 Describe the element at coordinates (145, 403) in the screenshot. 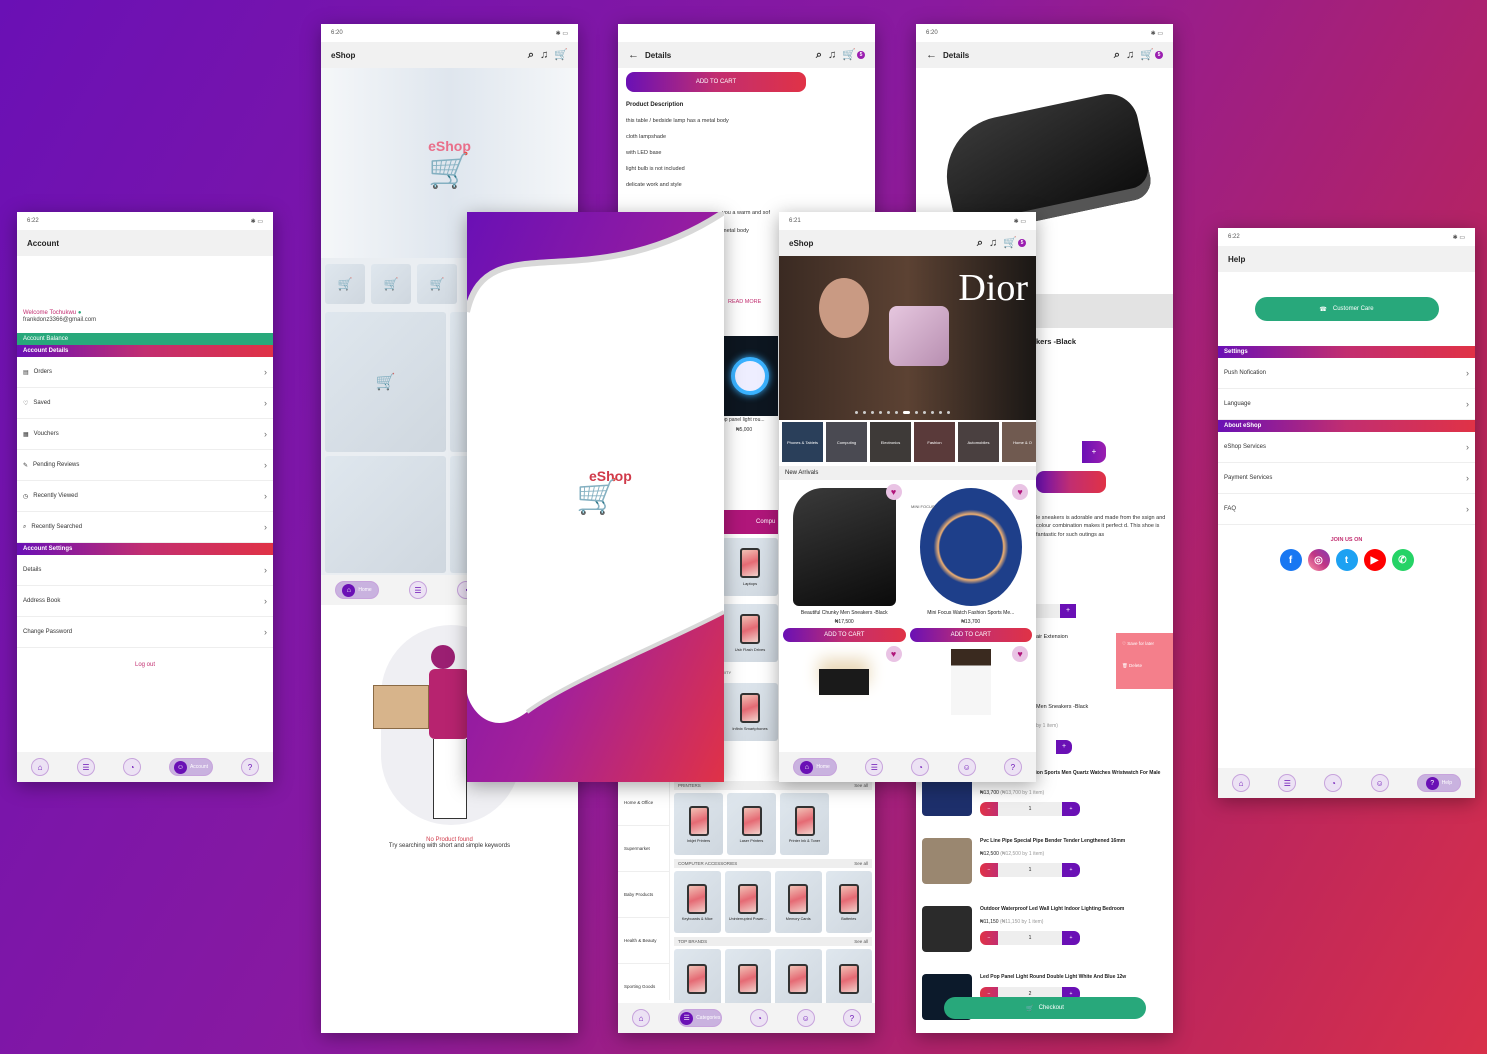

I see `account-item: ♡ Saved ›` at that location.